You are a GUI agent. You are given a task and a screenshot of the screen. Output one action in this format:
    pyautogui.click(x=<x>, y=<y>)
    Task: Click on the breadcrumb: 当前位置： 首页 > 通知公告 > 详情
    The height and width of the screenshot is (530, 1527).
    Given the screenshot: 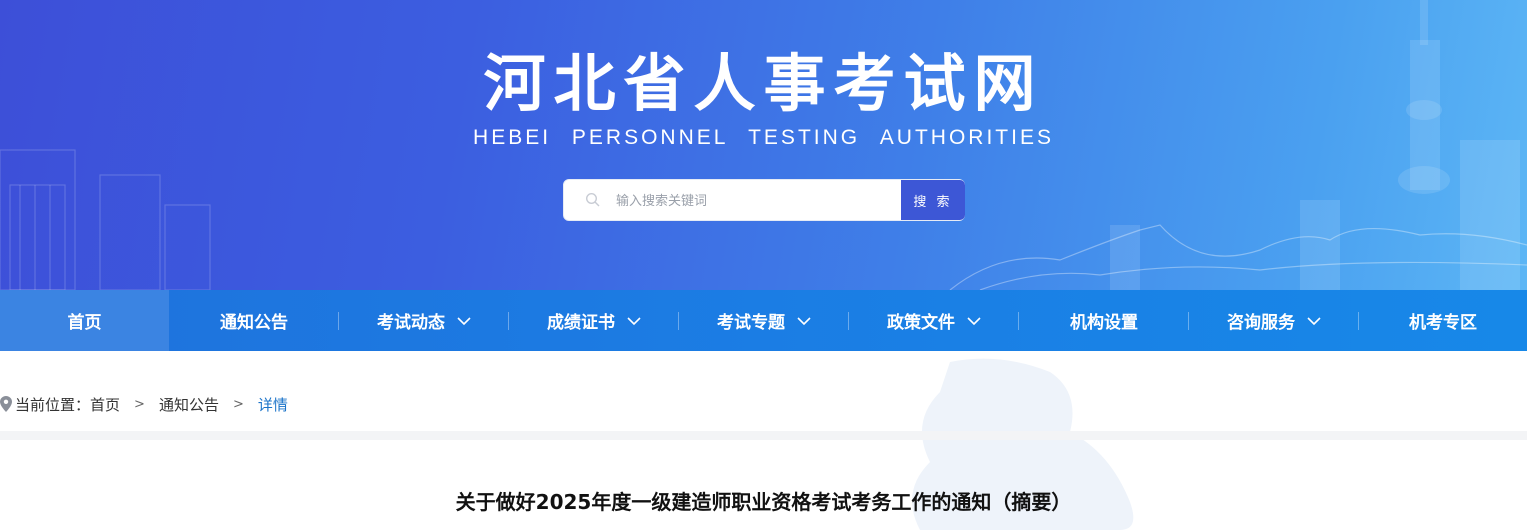 What is the action you would take?
    pyautogui.click(x=144, y=404)
    